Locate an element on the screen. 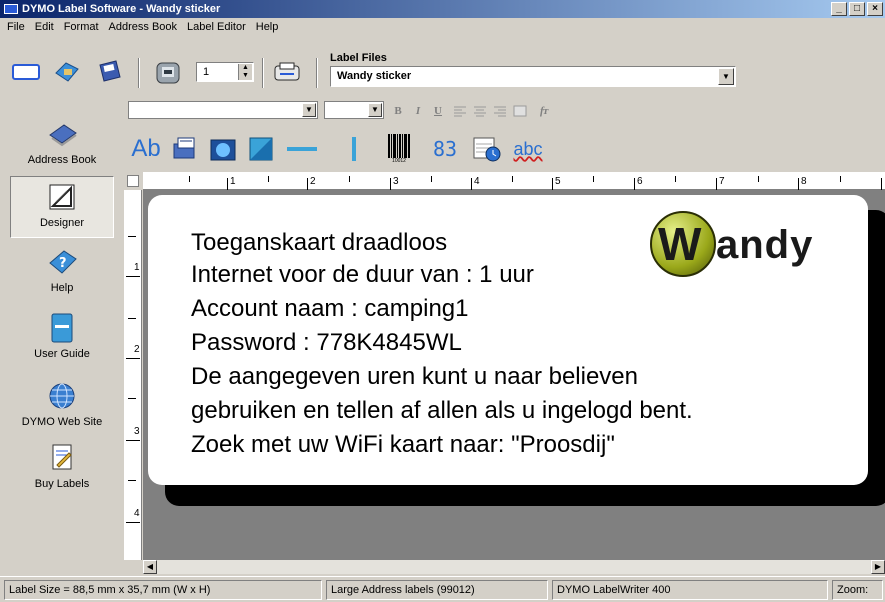  counter-tool-button: 83 is located at coordinates (445, 149).